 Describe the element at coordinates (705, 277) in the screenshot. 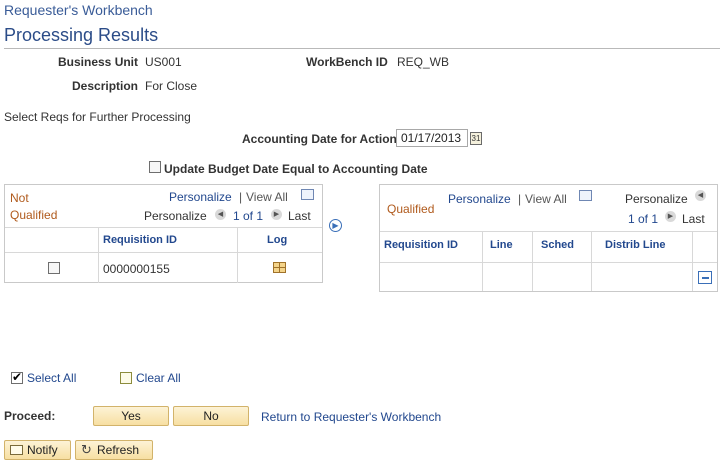

I see `delete-row-button` at that location.